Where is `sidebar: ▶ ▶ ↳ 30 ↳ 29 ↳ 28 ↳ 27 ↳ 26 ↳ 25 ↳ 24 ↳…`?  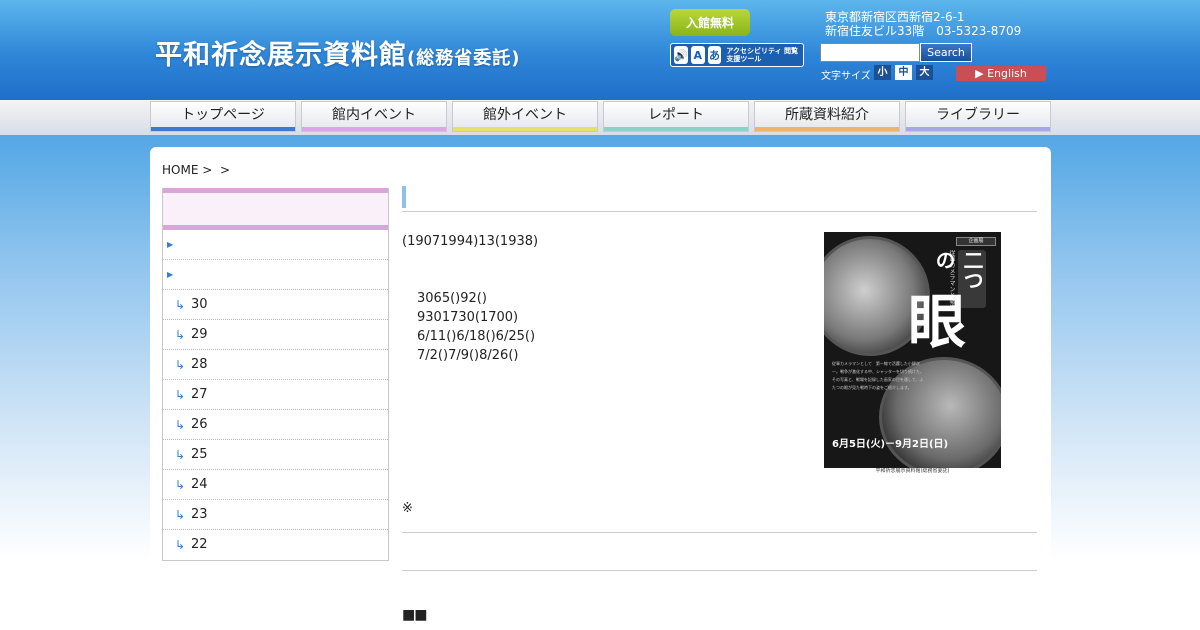
sidebar: ▶ ▶ ↳ 30 ↳ 29 ↳ 28 ↳ 27 ↳ 26 ↳ 25 ↳ 24 ↳… is located at coordinates (275, 374).